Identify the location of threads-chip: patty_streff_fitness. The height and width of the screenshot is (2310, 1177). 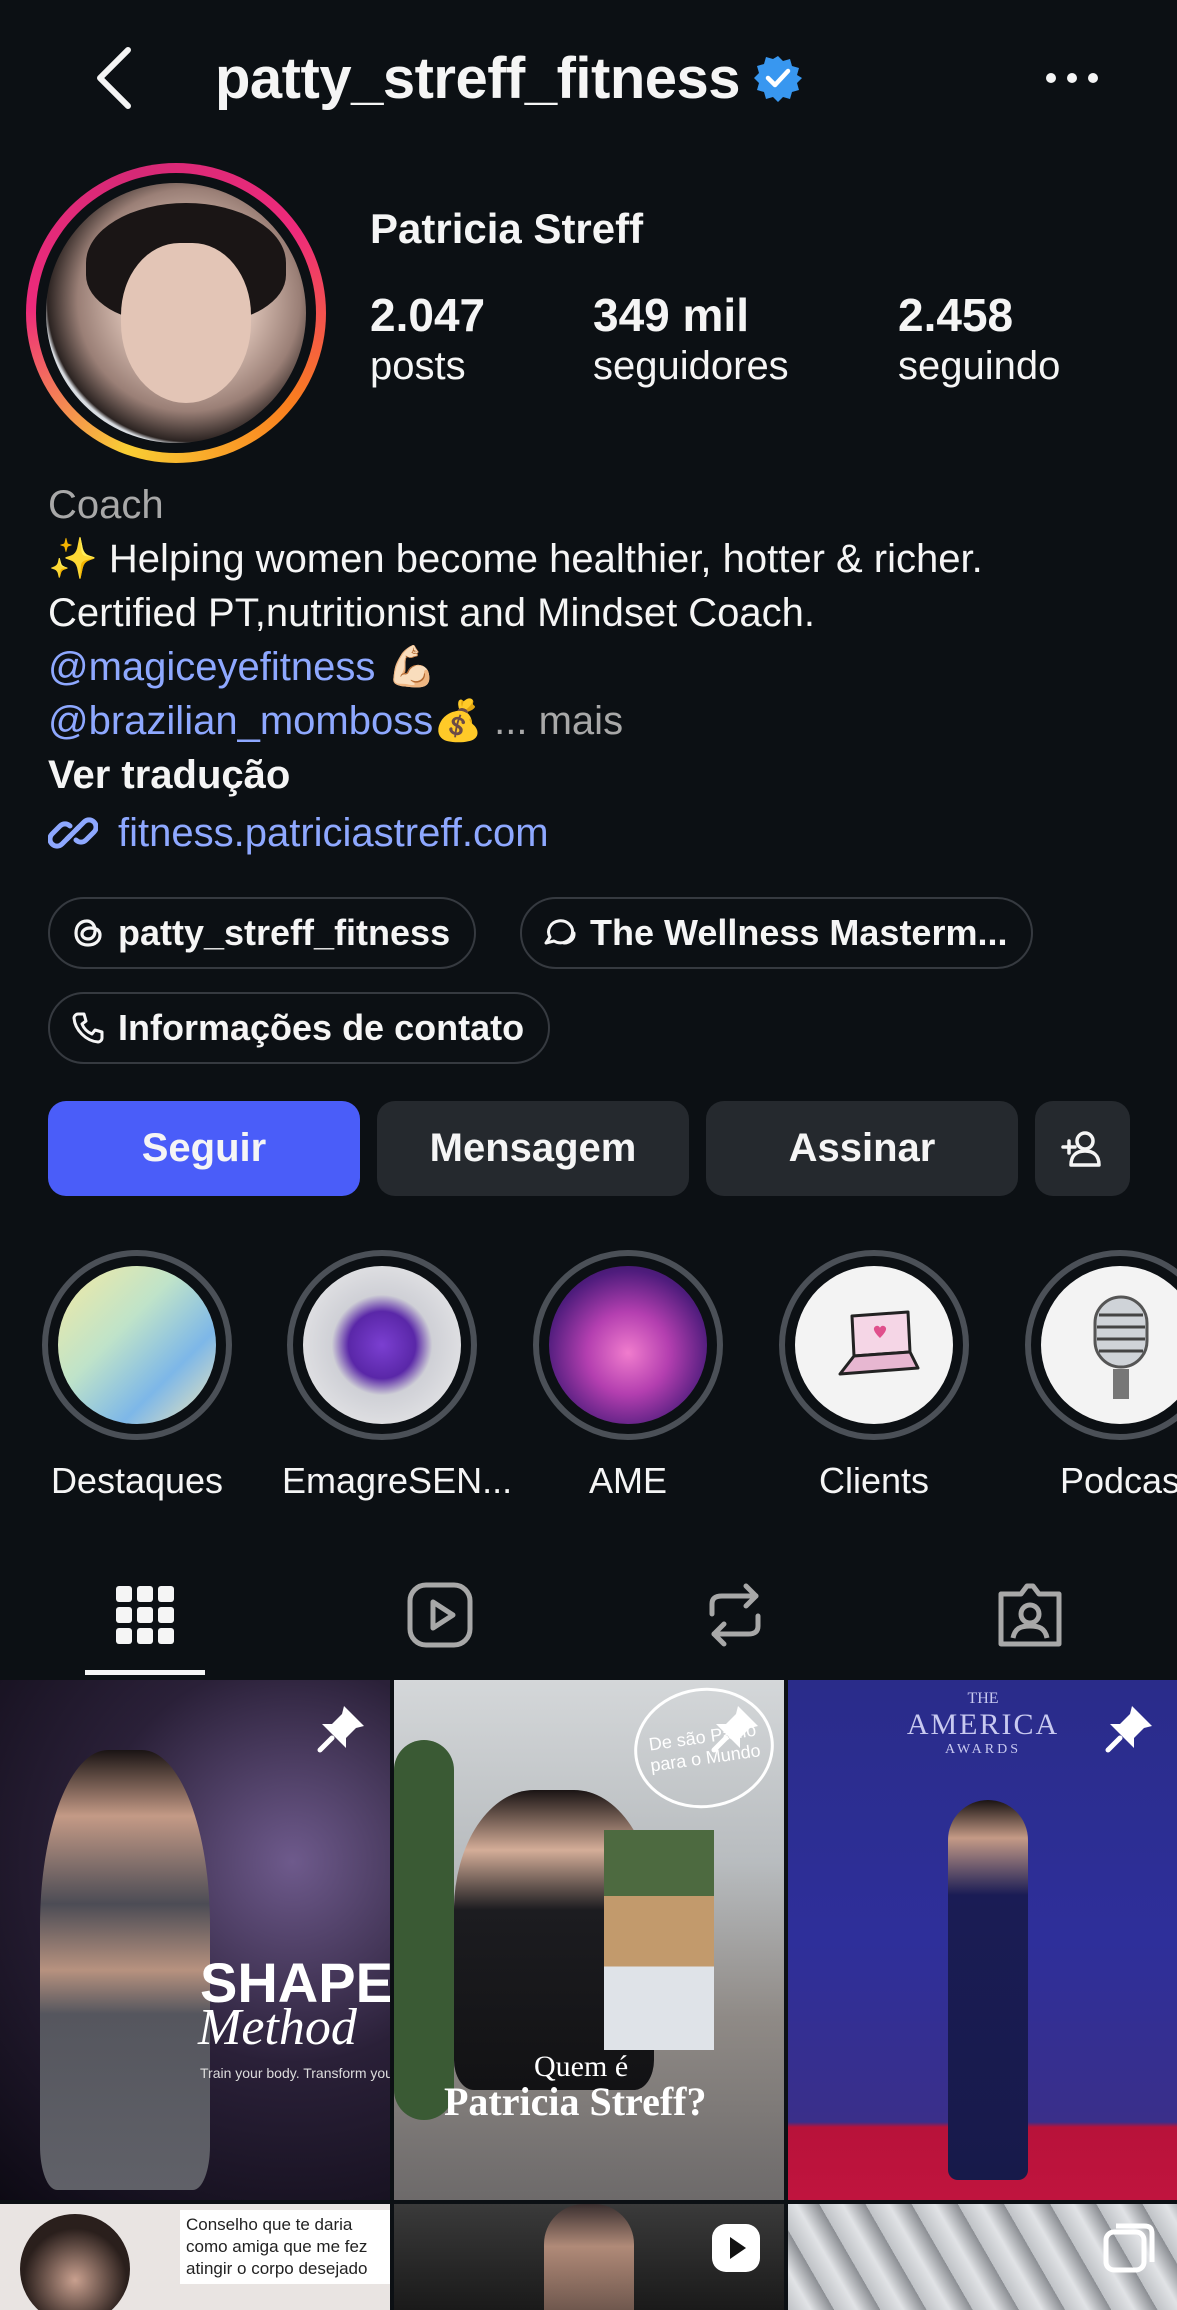
(262, 933).